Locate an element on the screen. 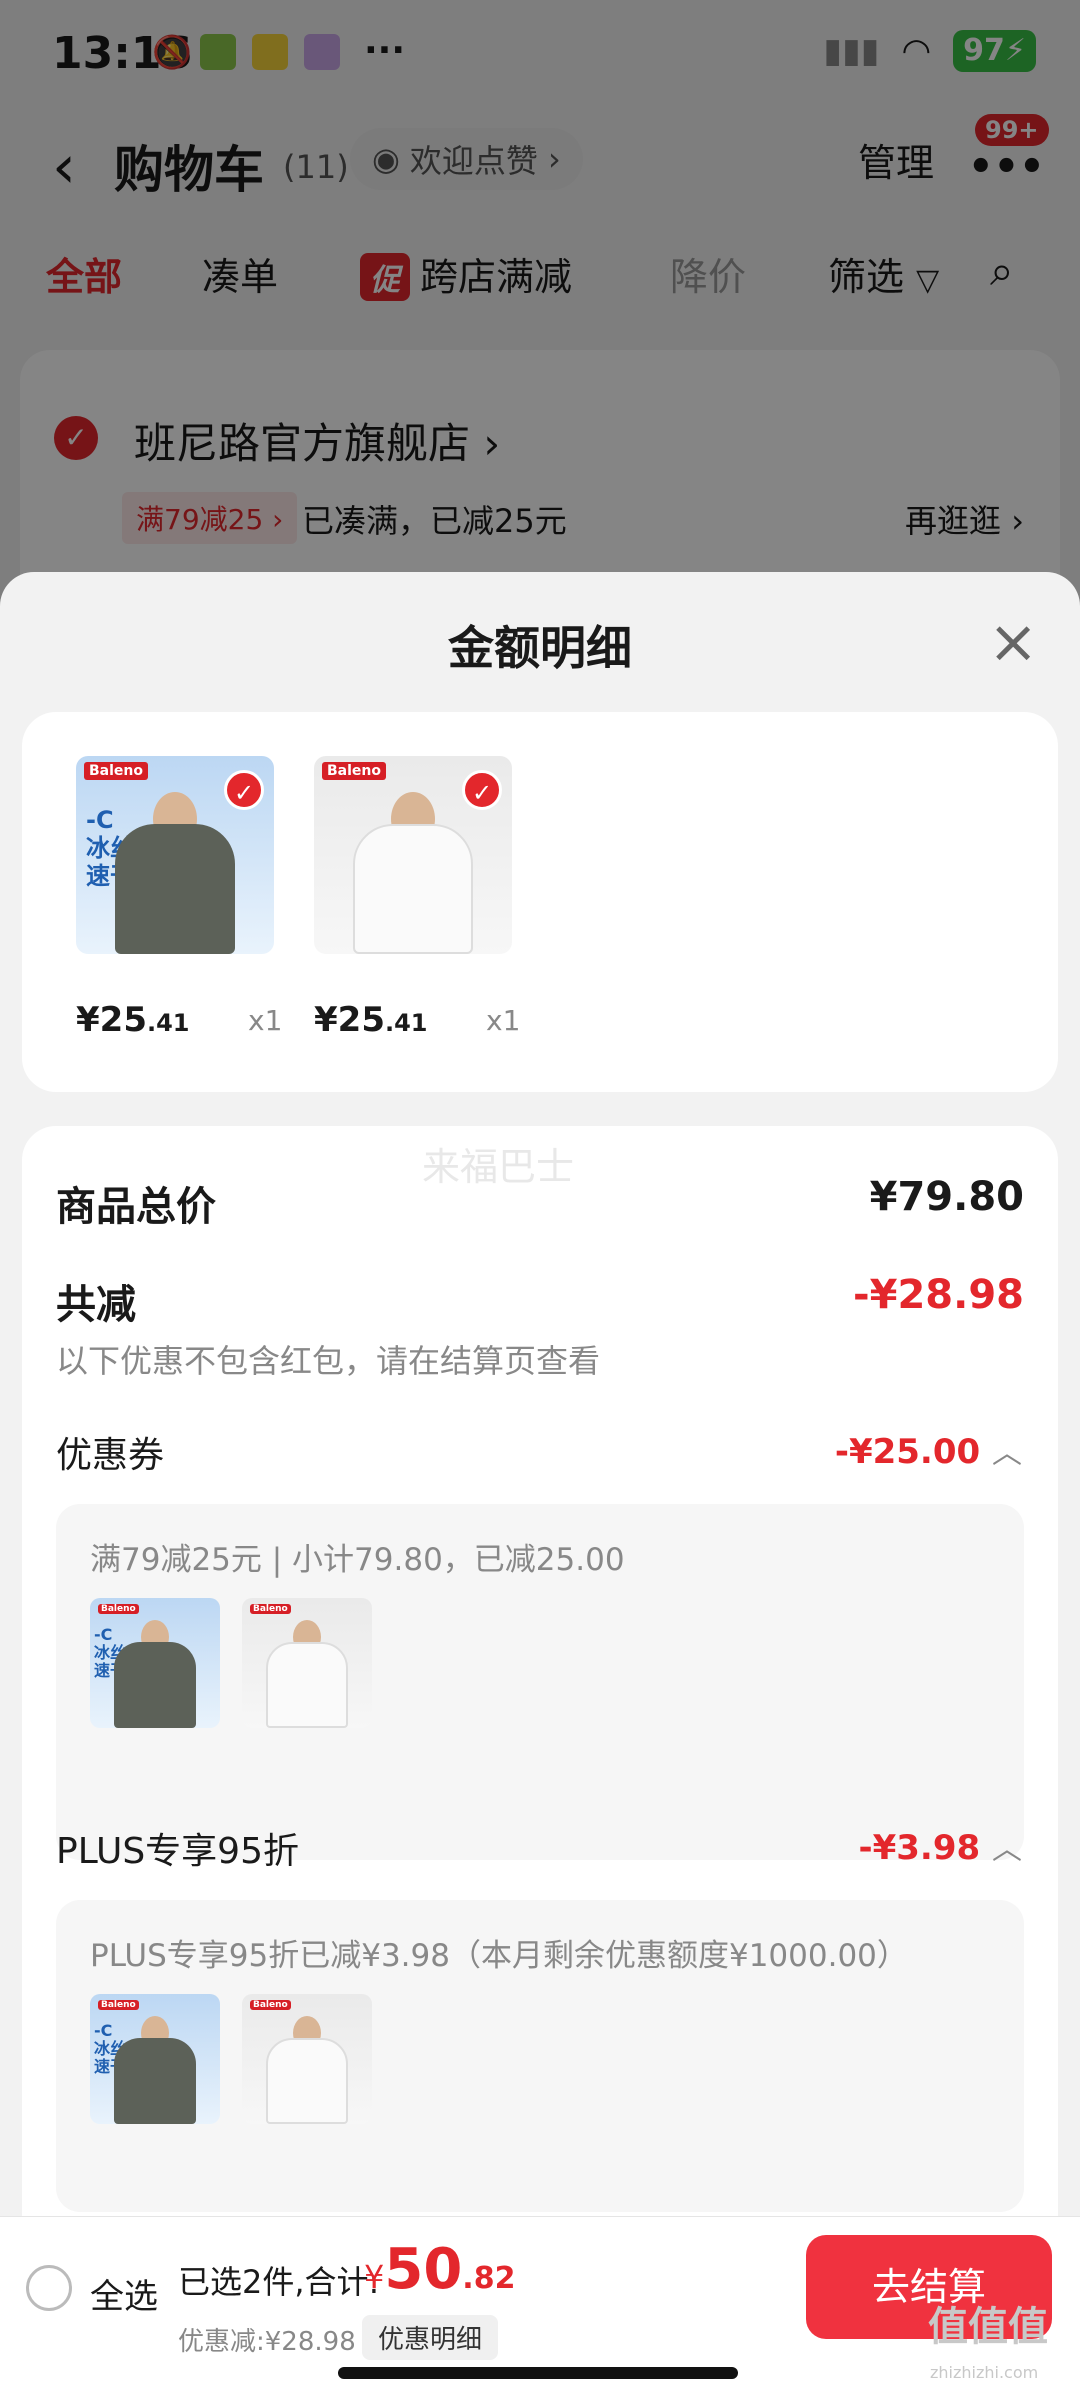 The width and height of the screenshot is (1080, 2400). plus-toggle: -¥3.98 ︿ is located at coordinates (941, 1846).